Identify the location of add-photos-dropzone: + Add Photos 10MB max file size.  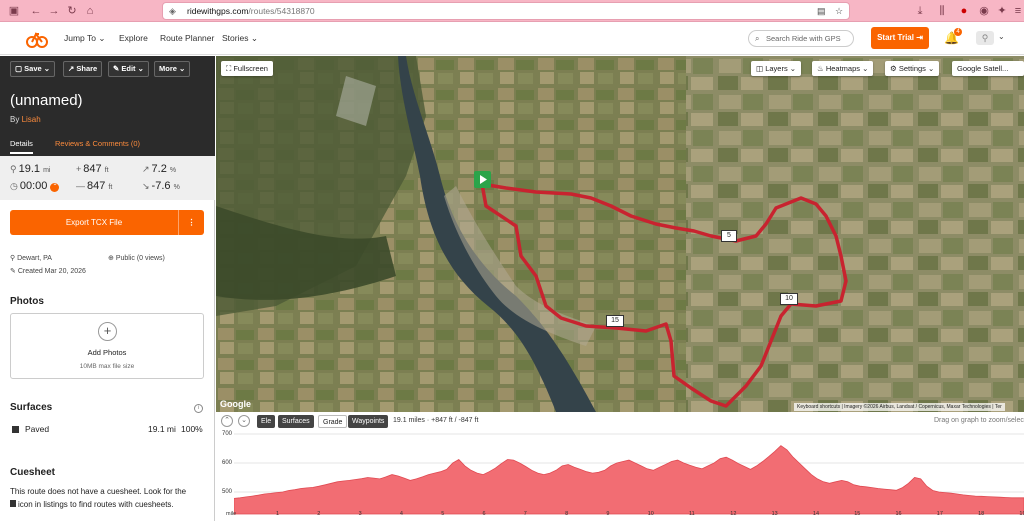
(107, 346).